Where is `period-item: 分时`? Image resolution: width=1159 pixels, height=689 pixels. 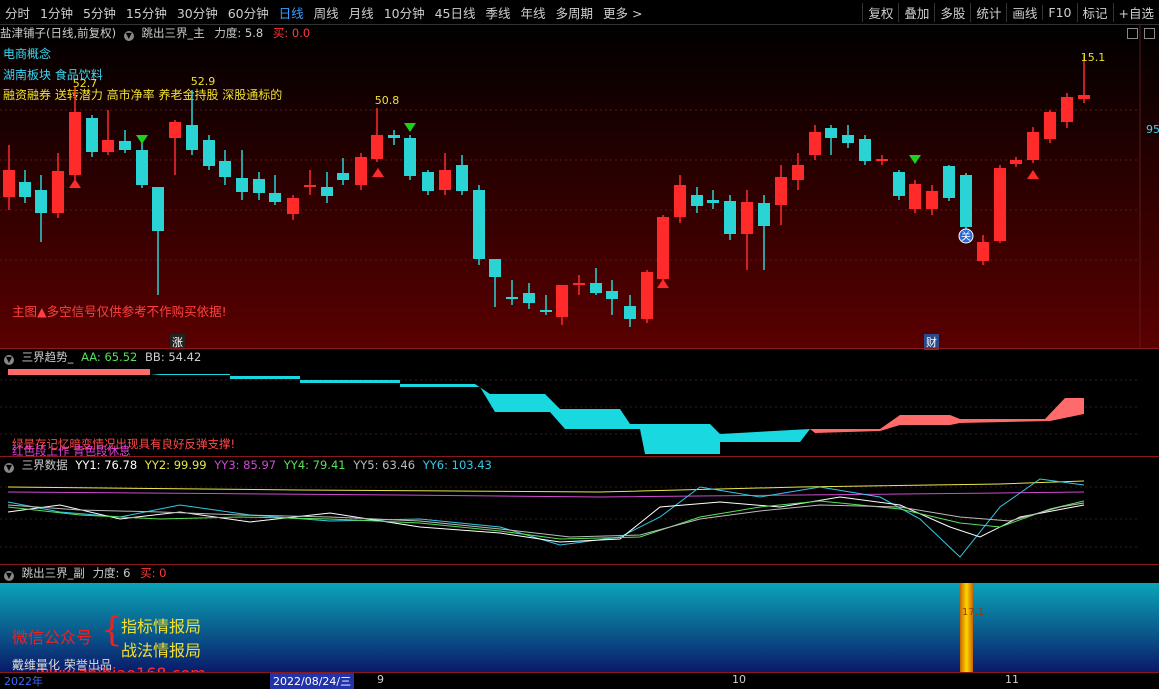 period-item: 分时 is located at coordinates (17, 12).